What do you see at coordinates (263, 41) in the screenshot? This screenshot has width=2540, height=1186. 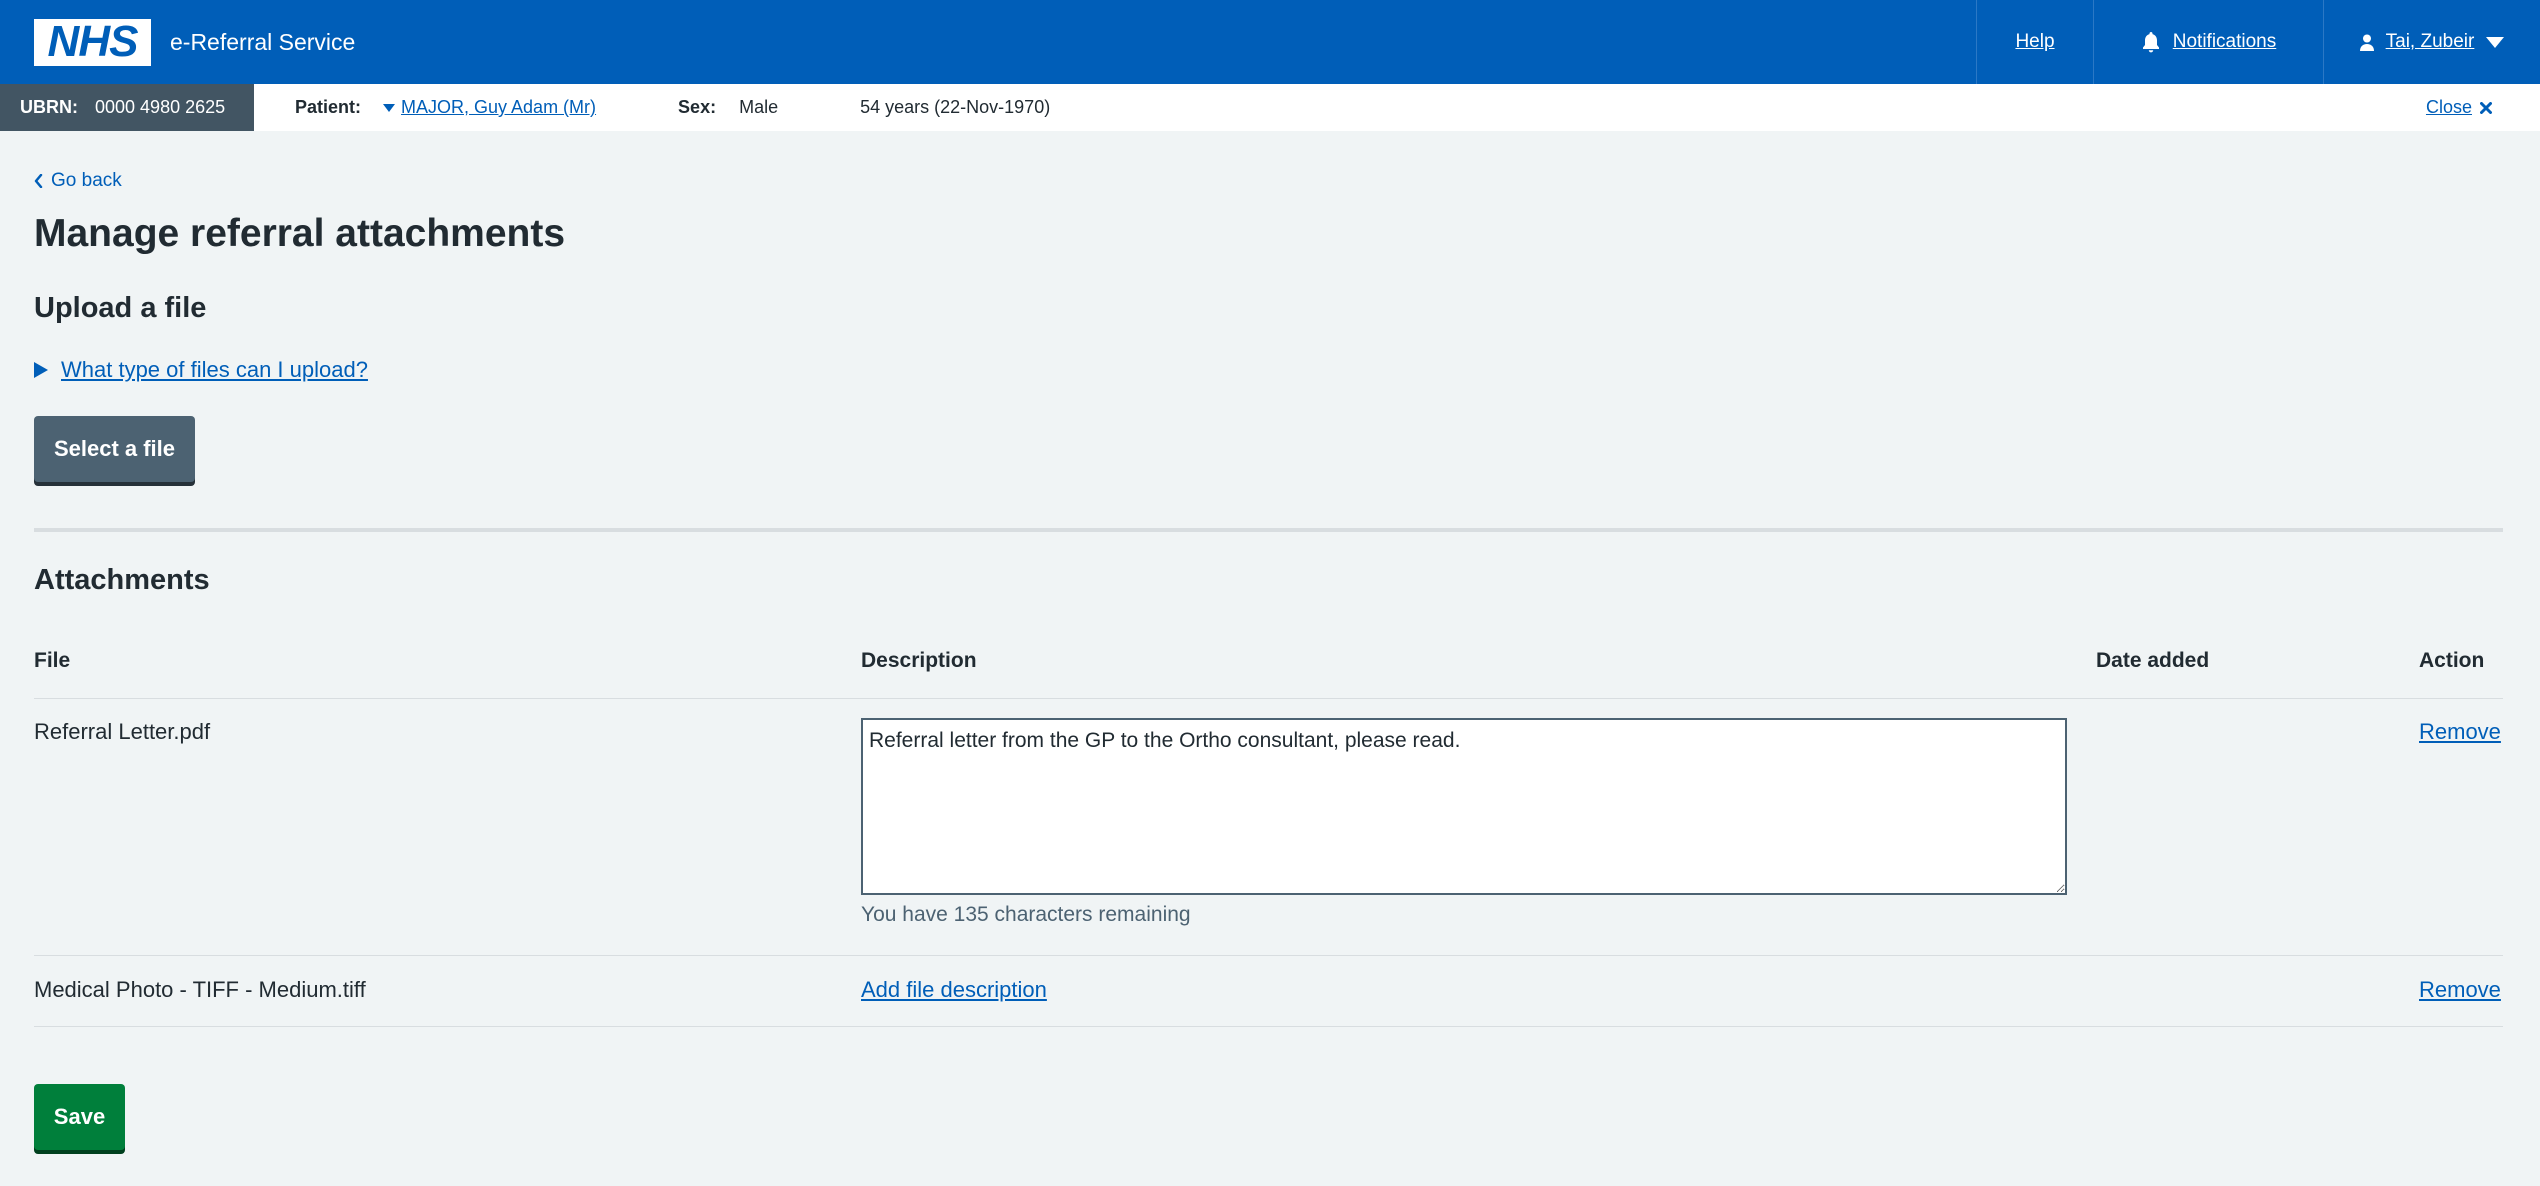 I see `service-name: e-Referral Service` at bounding box center [263, 41].